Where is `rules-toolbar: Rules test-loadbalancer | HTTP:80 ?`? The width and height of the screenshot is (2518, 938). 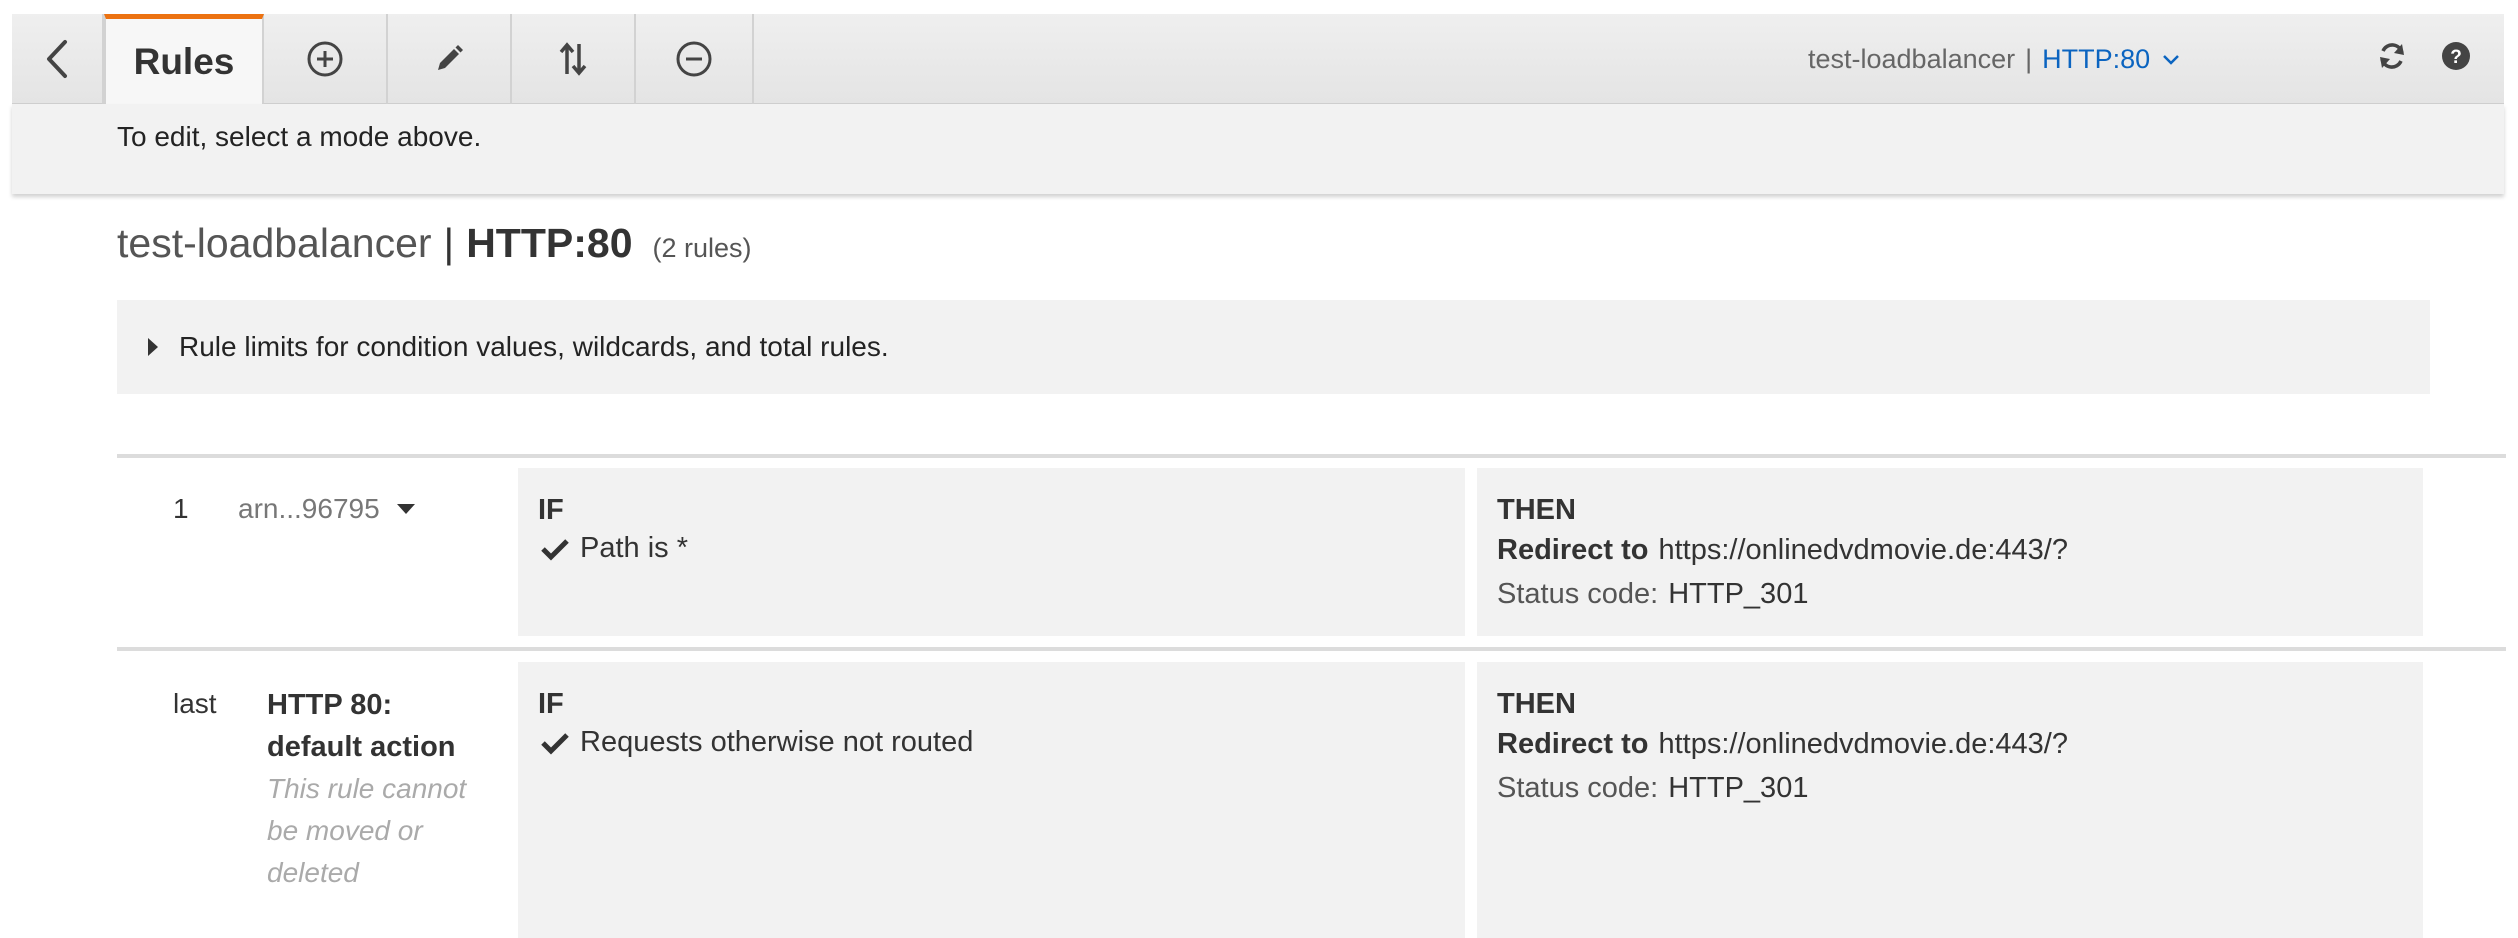 rules-toolbar: Rules test-loadbalancer | HTTP:80 ? is located at coordinates (1258, 59).